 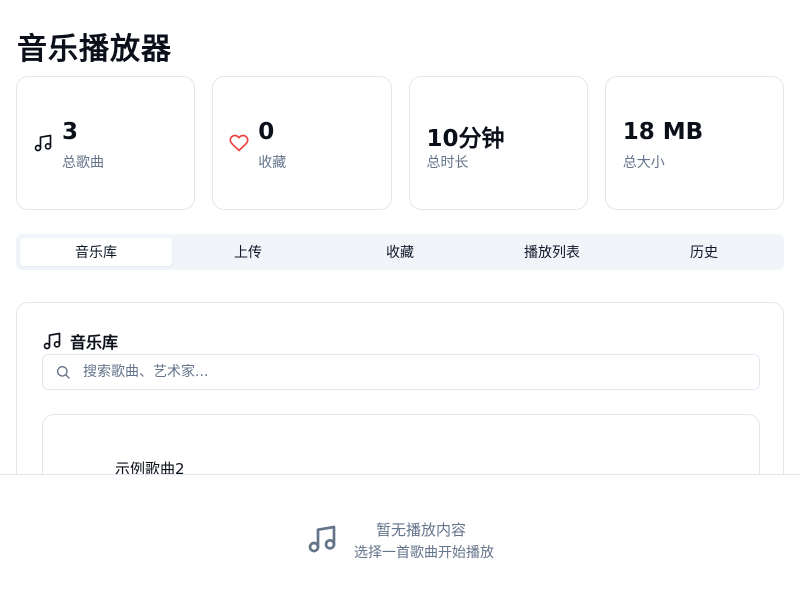 What do you see at coordinates (272, 163) in the screenshot?
I see `stat-label: 收藏` at bounding box center [272, 163].